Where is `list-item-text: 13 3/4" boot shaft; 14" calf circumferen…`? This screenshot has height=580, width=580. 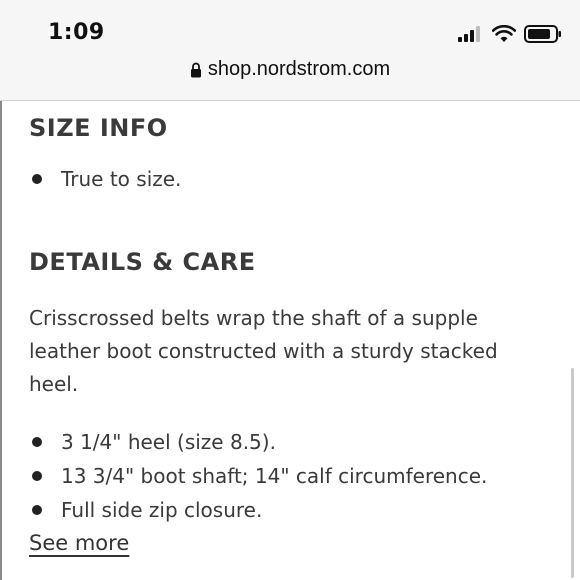 list-item-text: 13 3/4" boot shaft; 14" calf circumferen… is located at coordinates (274, 476).